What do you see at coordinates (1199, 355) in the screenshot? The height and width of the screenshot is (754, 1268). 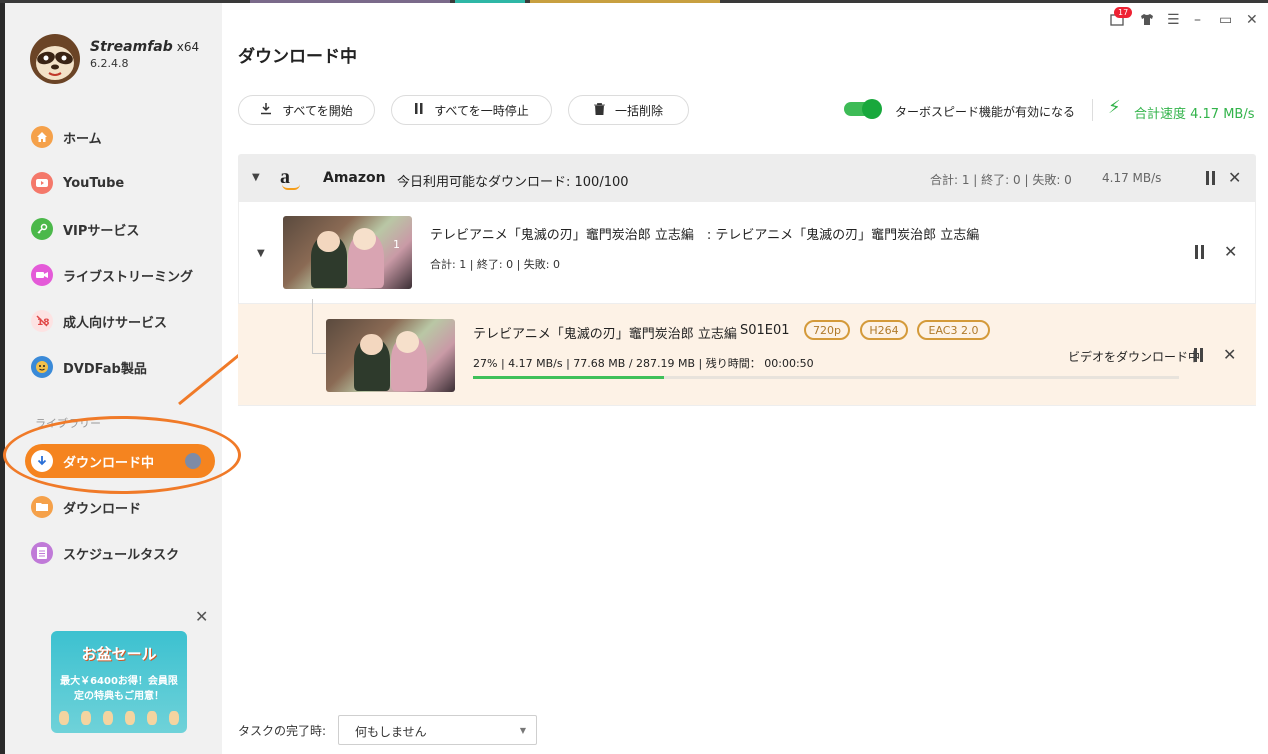 I see `episode-pause-icon` at bounding box center [1199, 355].